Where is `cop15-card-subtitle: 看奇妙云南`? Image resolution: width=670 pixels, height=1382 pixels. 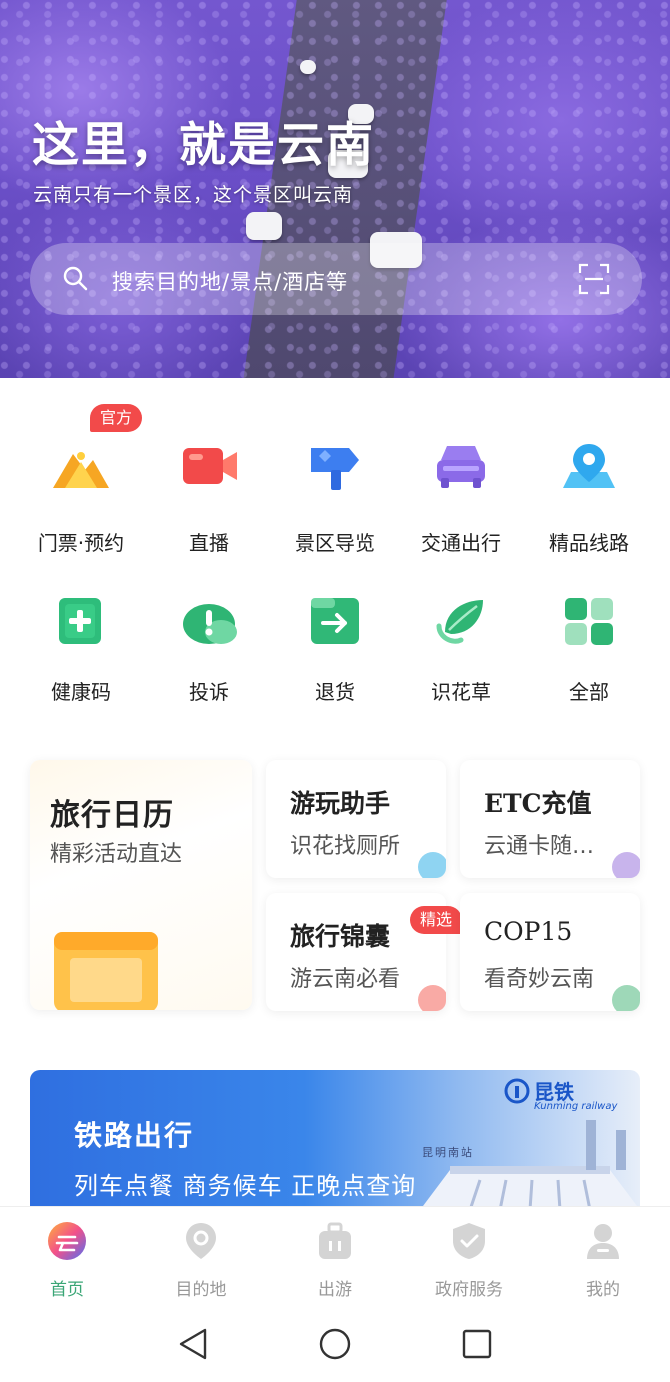 cop15-card-subtitle: 看奇妙云南 is located at coordinates (539, 979).